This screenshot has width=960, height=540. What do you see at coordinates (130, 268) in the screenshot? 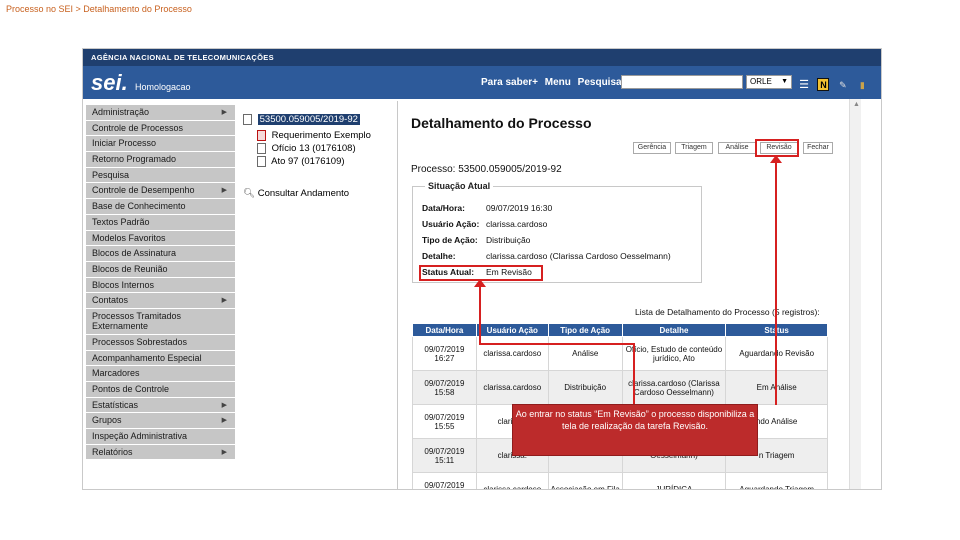
I see `sidebar-item-label: Blocos de Reunião` at bounding box center [130, 268].